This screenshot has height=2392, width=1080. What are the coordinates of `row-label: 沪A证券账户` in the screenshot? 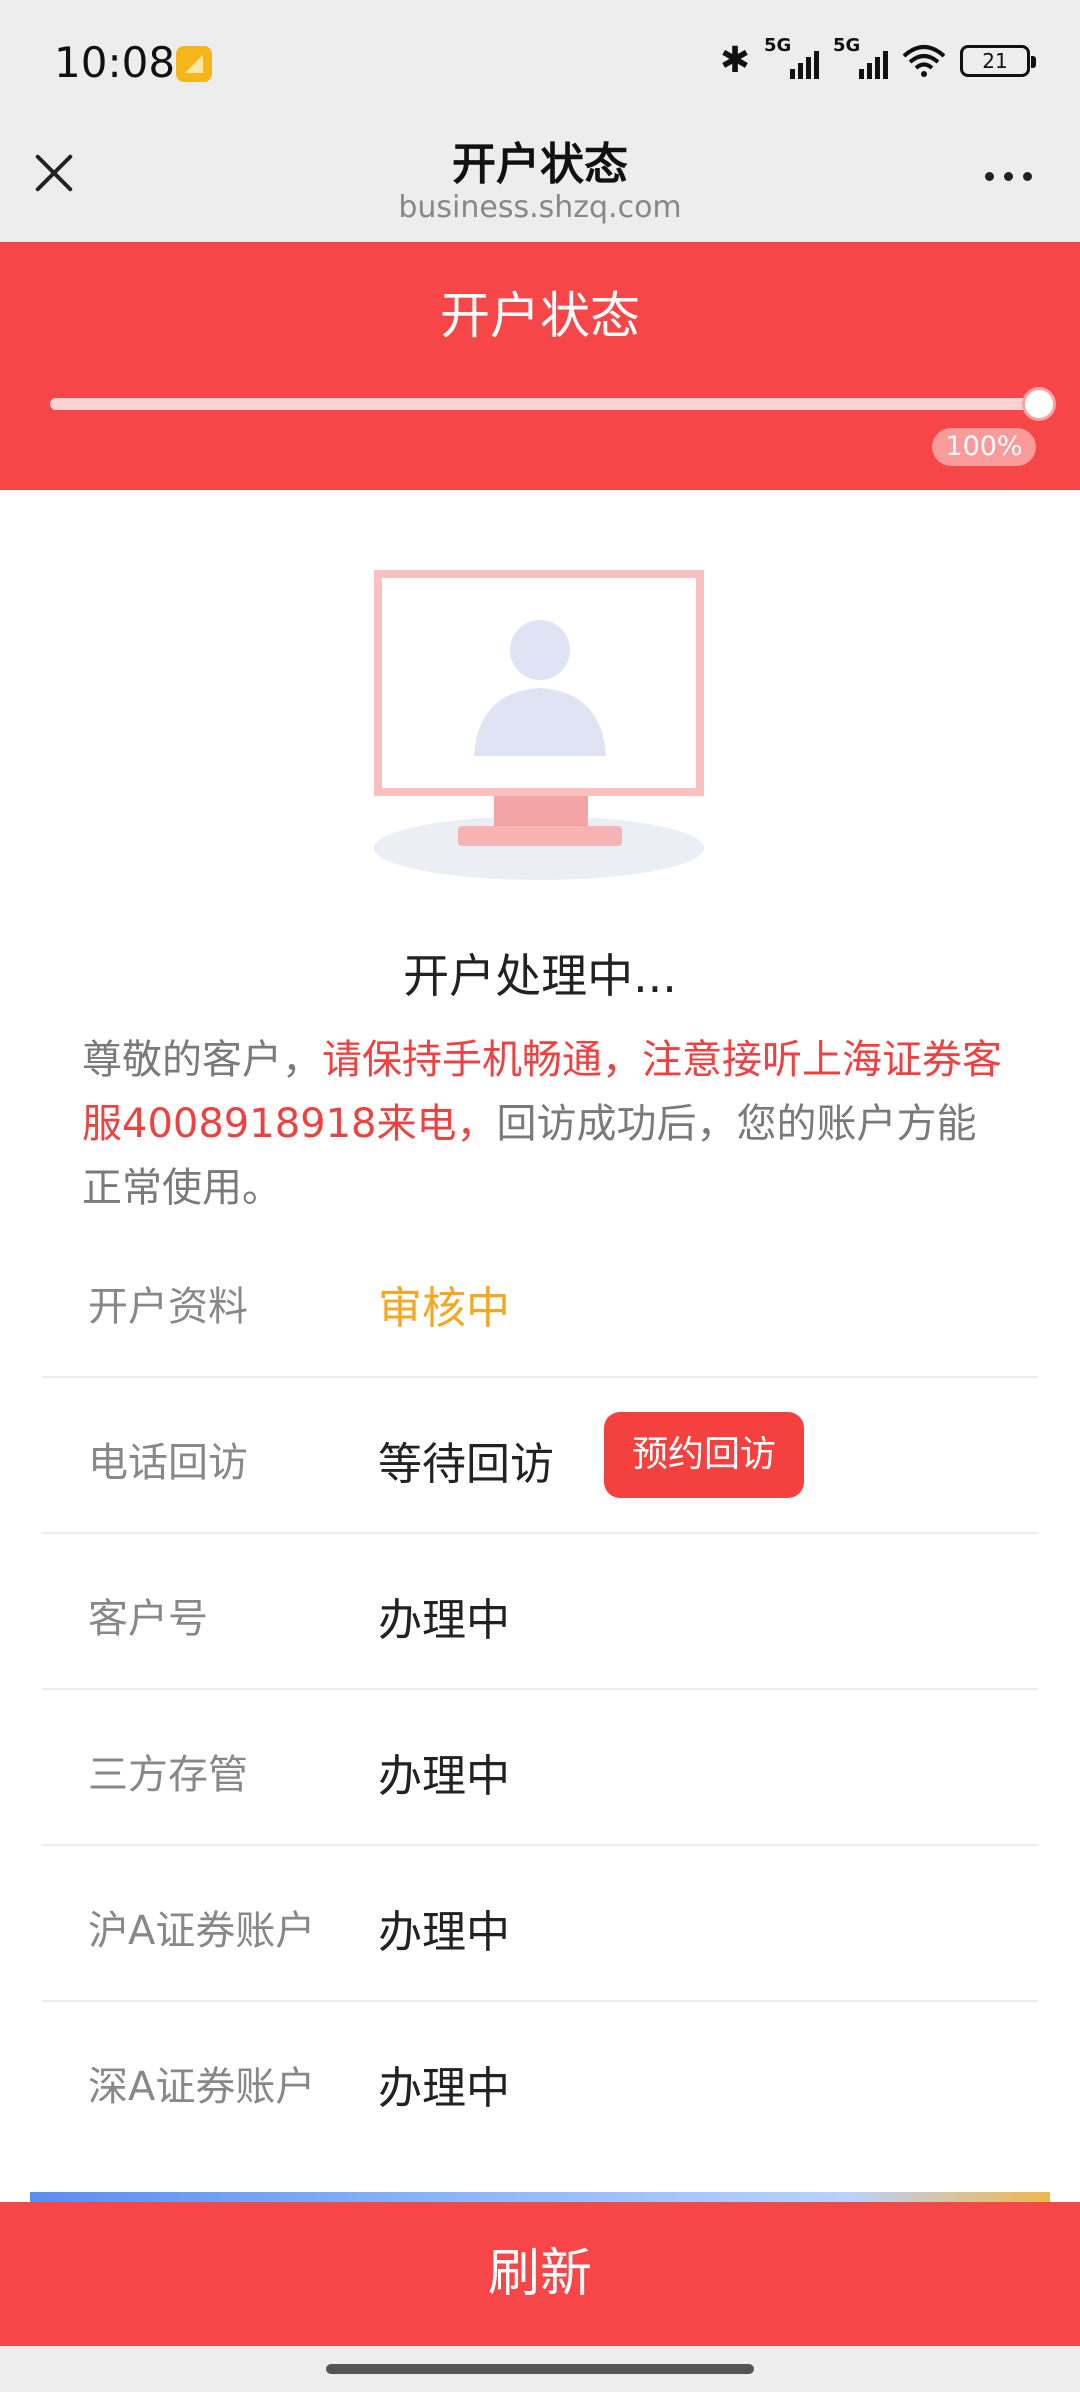 It's located at (202, 1931).